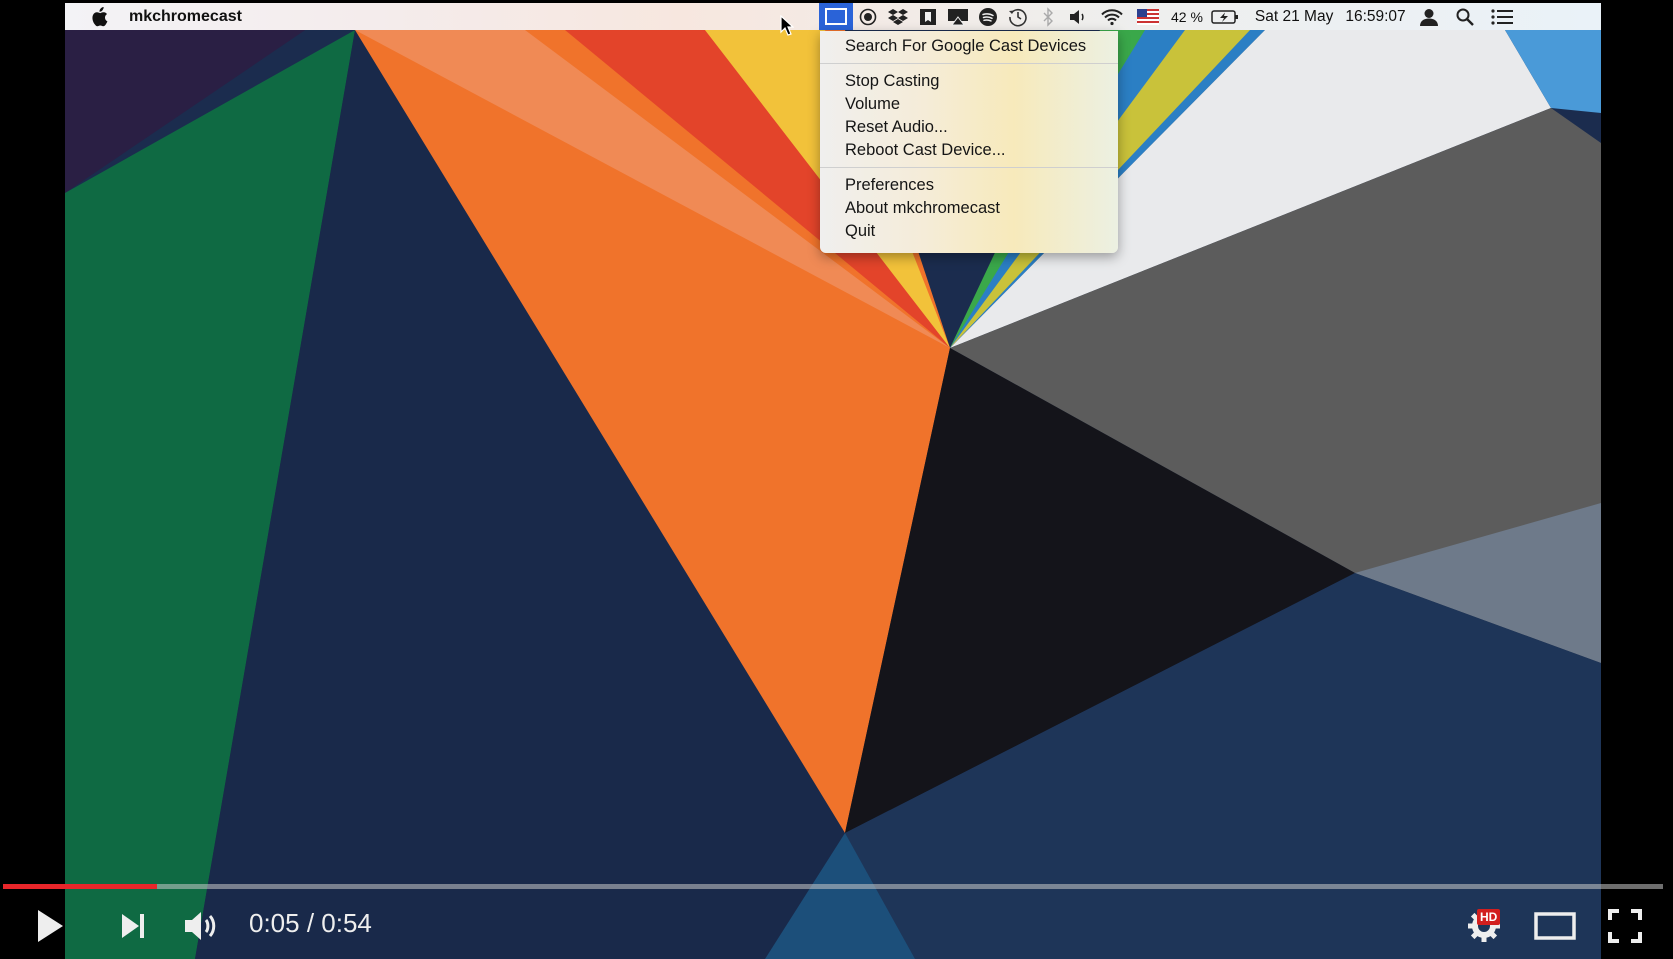  I want to click on menu-item-quit: Quit, so click(969, 231).